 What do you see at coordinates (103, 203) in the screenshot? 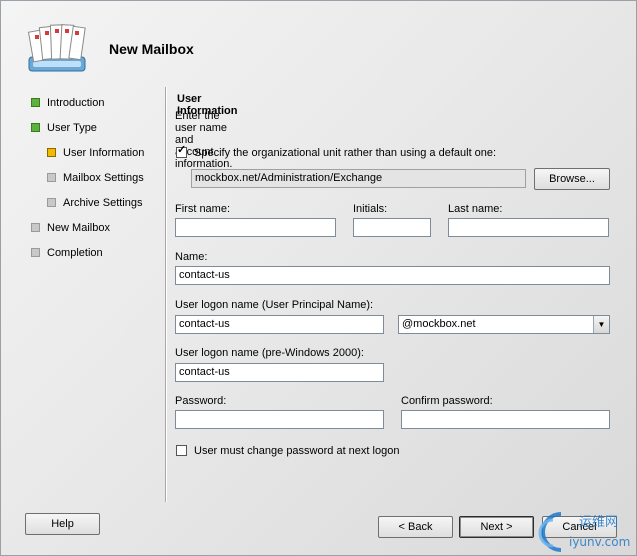
I see `step-label: Archive Settings` at bounding box center [103, 203].